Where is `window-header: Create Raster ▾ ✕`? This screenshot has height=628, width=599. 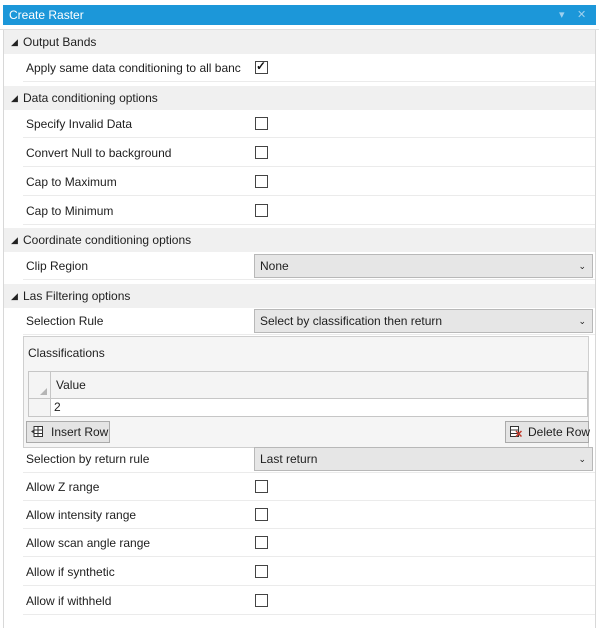
window-header: Create Raster ▾ ✕ is located at coordinates (299, 15).